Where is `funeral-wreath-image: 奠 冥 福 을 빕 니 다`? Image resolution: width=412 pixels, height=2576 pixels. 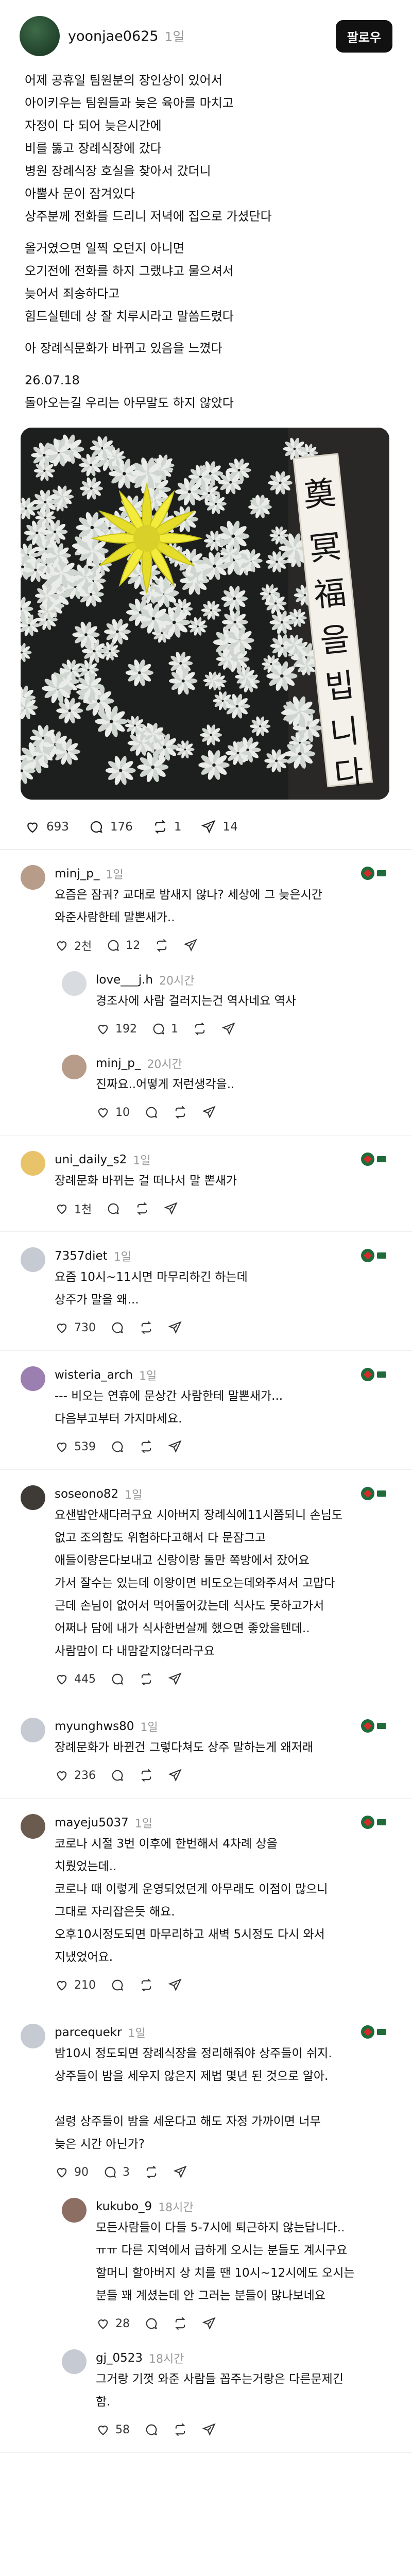 funeral-wreath-image: 奠 冥 福 을 빕 니 다 is located at coordinates (205, 614).